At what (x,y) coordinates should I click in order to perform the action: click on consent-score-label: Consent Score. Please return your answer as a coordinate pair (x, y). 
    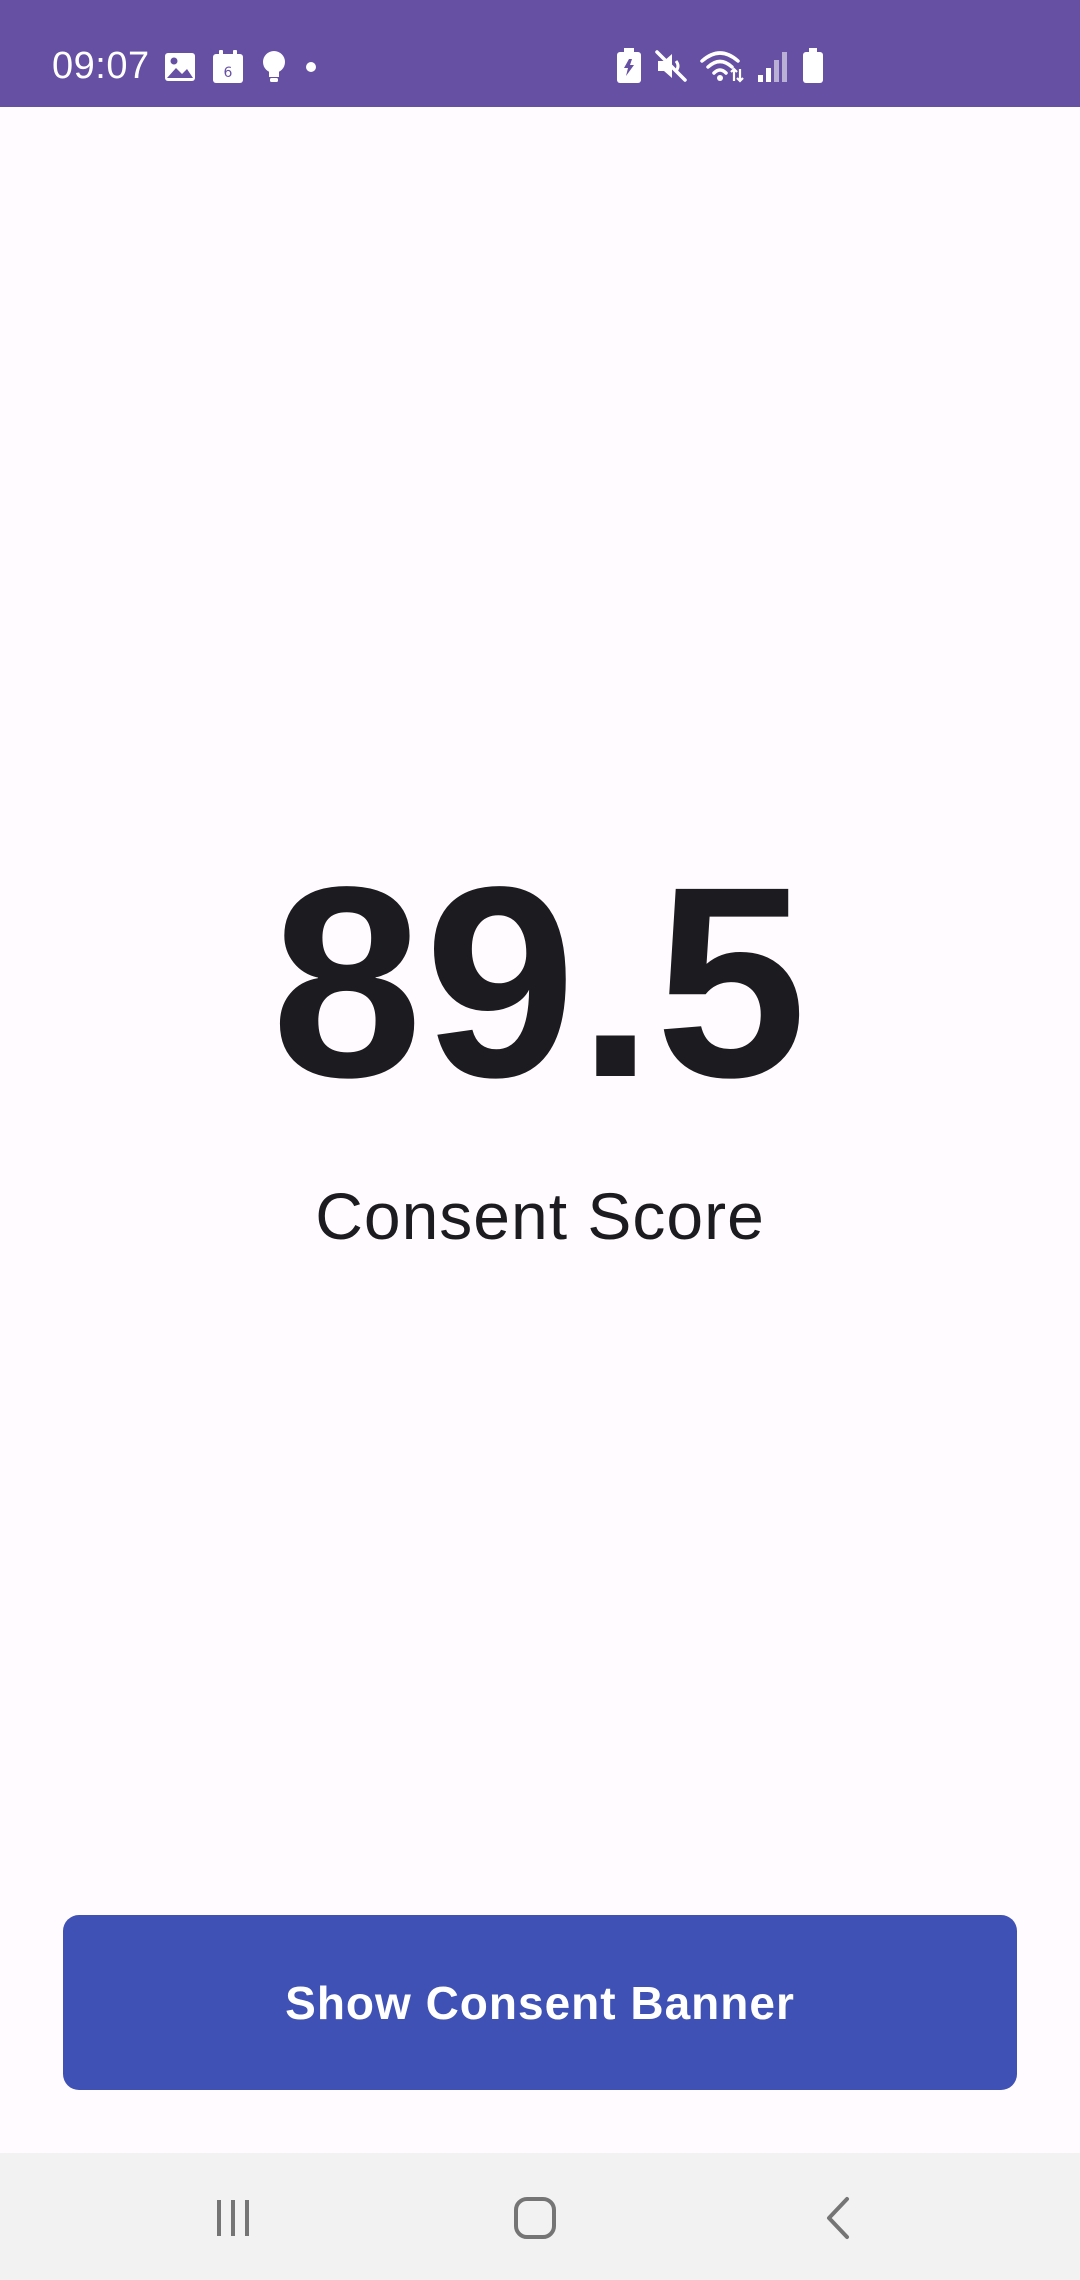
    Looking at the image, I should click on (540, 1216).